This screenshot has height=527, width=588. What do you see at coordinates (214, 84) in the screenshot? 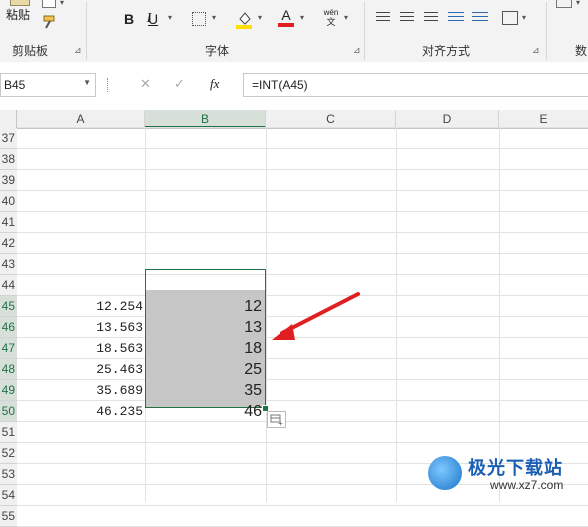
I see `insert-function-icon: fx` at bounding box center [214, 84].